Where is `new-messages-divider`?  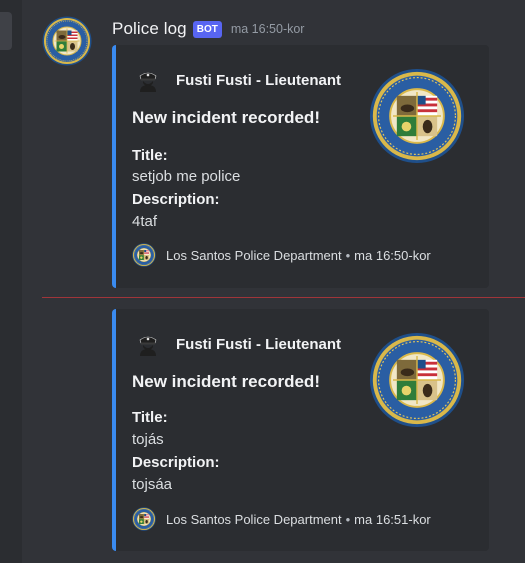 new-messages-divider is located at coordinates (283, 297).